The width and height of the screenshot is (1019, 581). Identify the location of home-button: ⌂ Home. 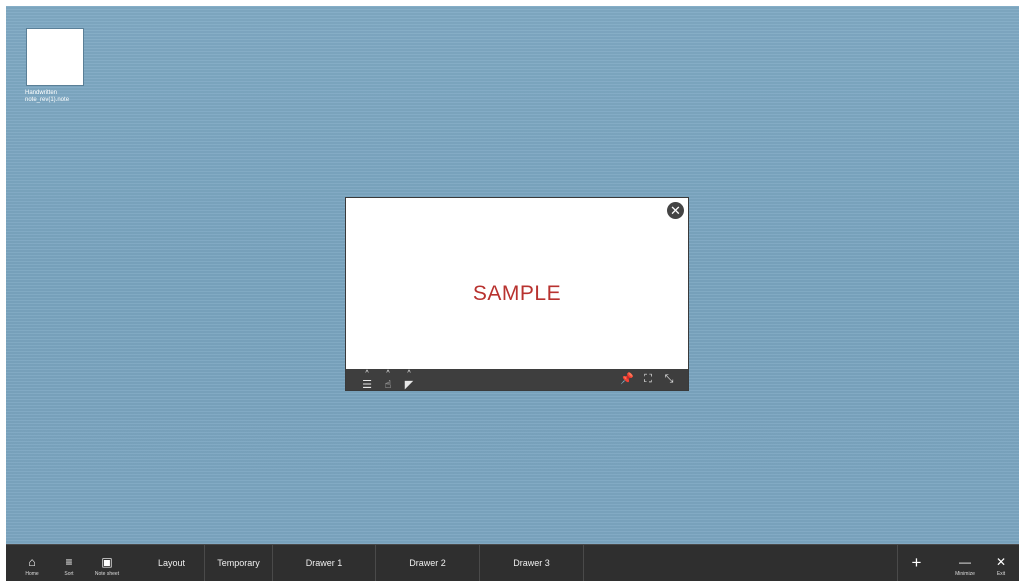
(32, 563).